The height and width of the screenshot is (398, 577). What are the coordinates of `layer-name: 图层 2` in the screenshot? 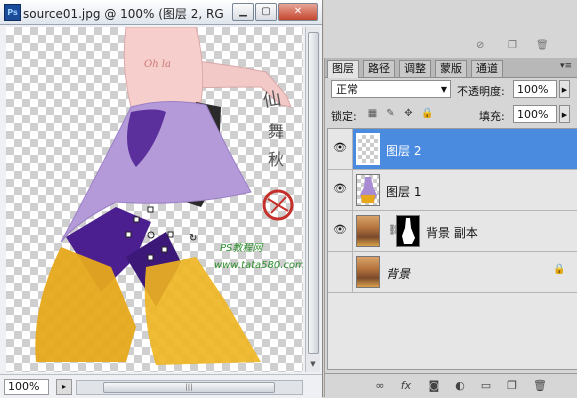 It's located at (404, 151).